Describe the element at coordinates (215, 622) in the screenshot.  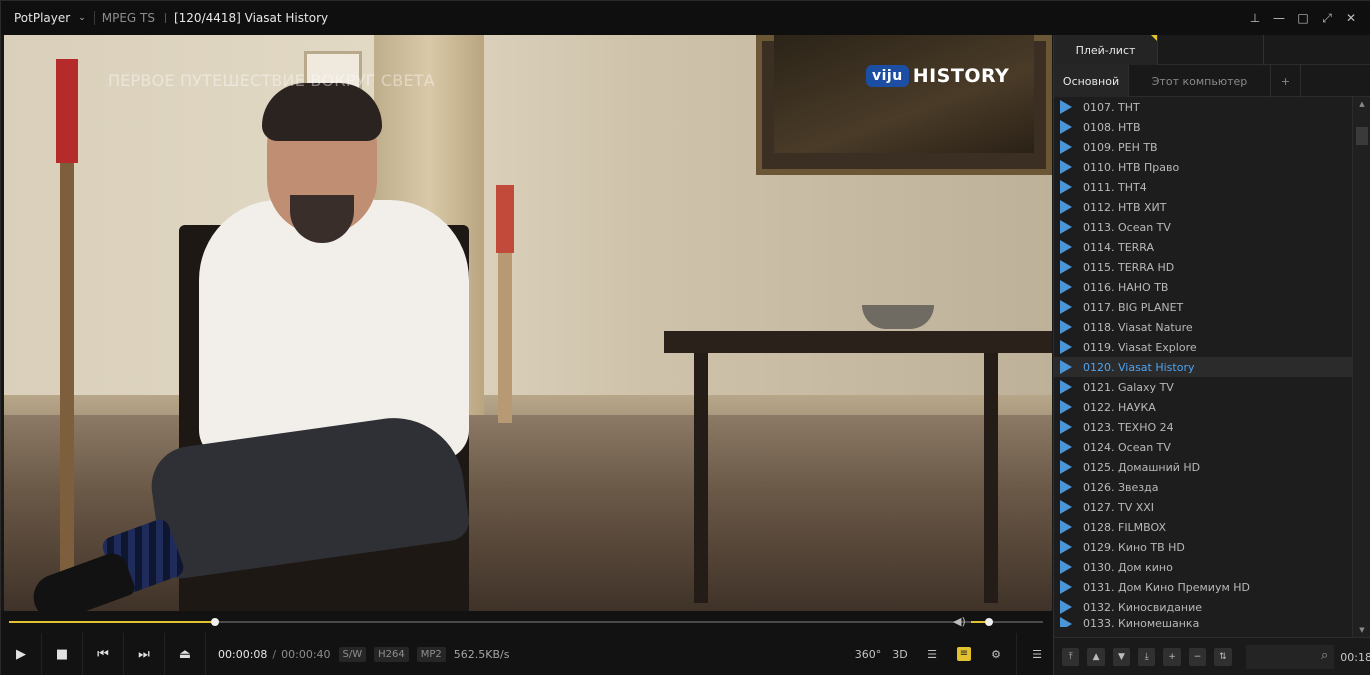
I see `seek-handle` at that location.